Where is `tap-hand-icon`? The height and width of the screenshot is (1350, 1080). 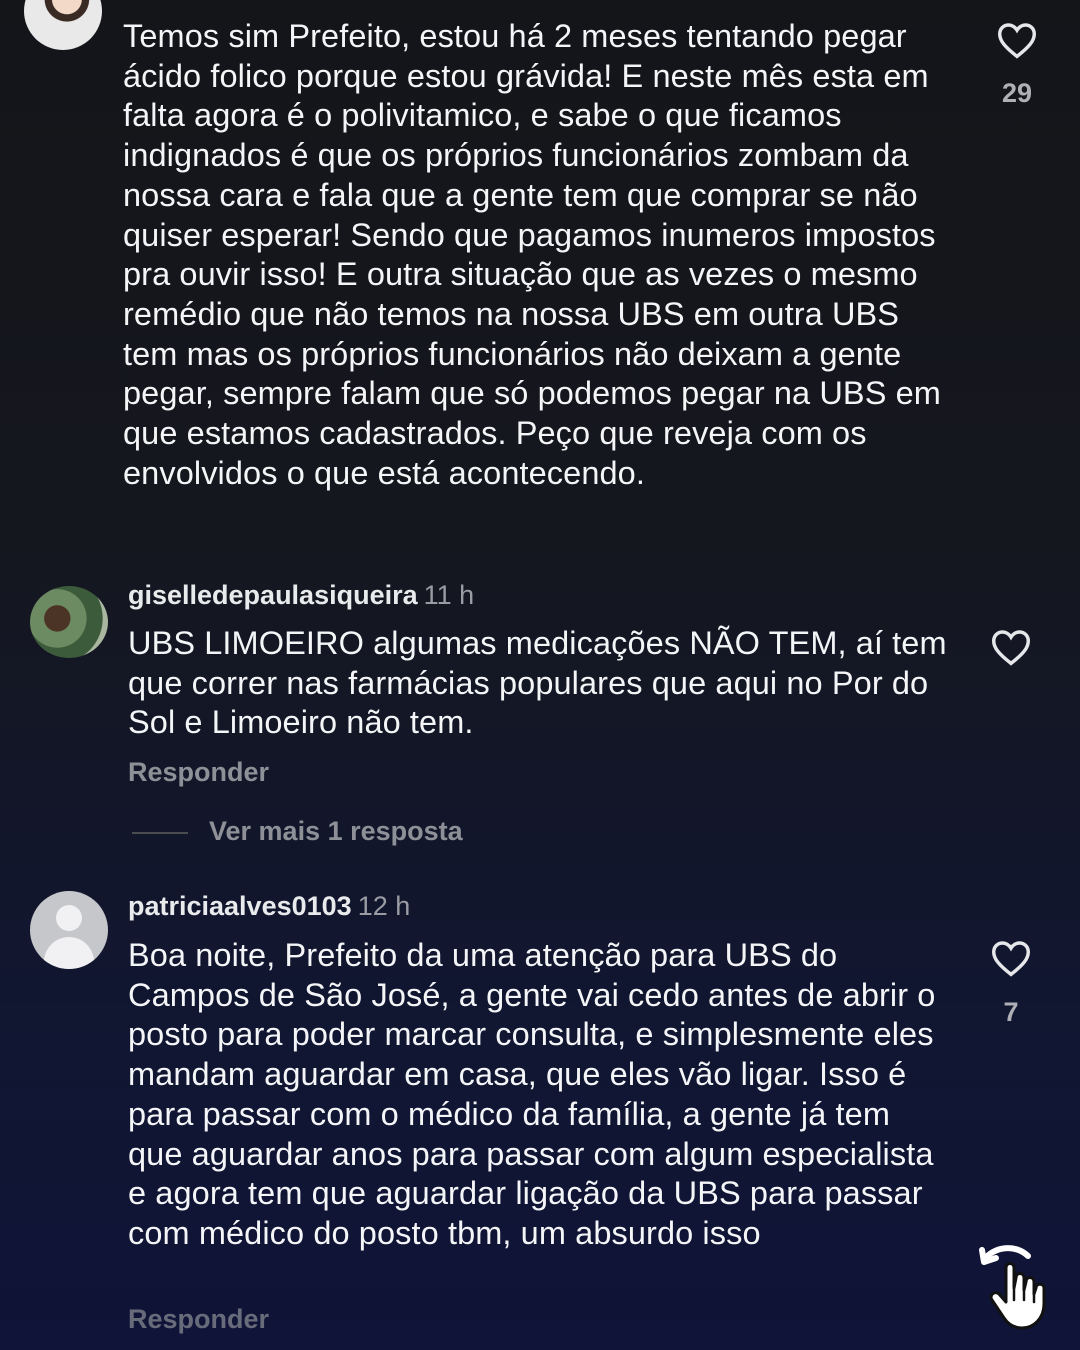 tap-hand-icon is located at coordinates (1012, 1287).